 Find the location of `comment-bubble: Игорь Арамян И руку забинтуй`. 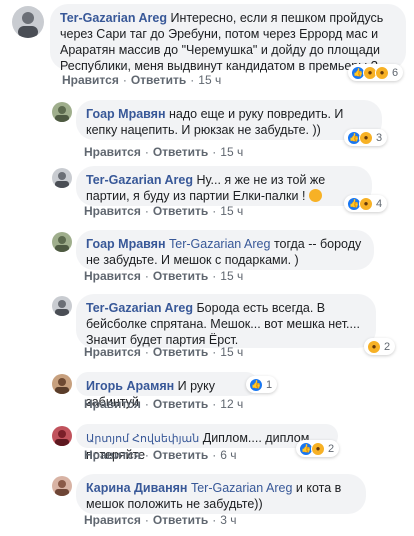

comment-bubble: Игорь Арамян И руку забинтуй is located at coordinates (167, 390).